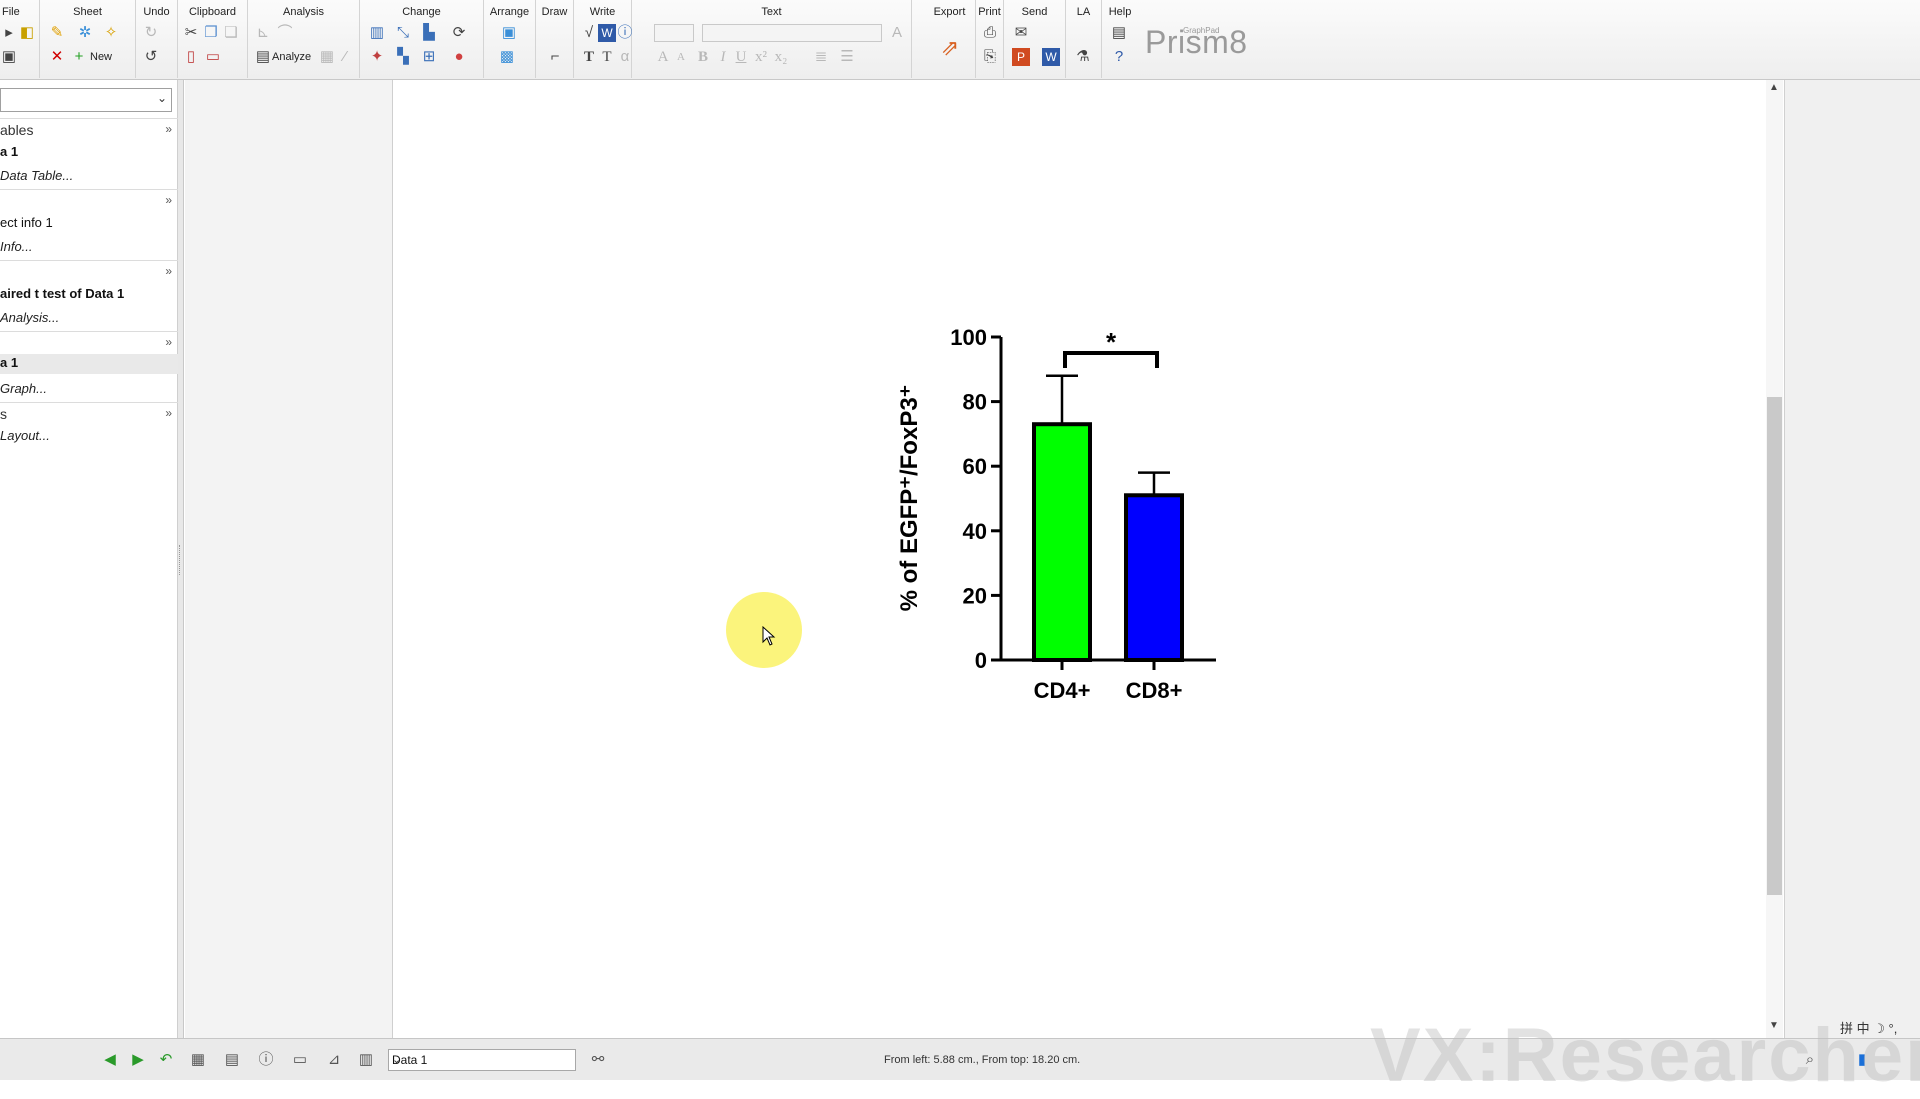  What do you see at coordinates (191, 57) in the screenshot?
I see `clear-icon: ▯` at bounding box center [191, 57].